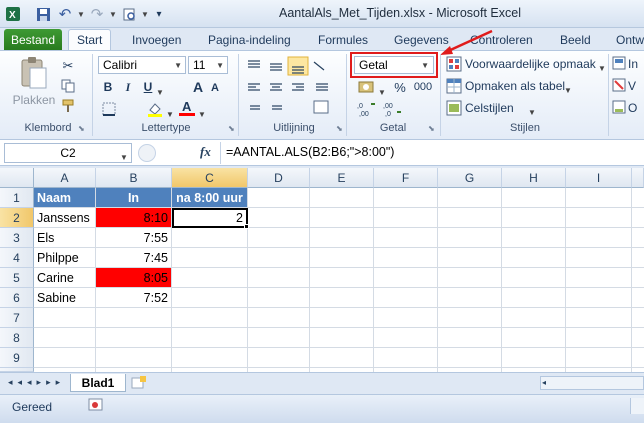  What do you see at coordinates (406, 178) in the screenshot?
I see `column-header-f: F` at bounding box center [406, 178].